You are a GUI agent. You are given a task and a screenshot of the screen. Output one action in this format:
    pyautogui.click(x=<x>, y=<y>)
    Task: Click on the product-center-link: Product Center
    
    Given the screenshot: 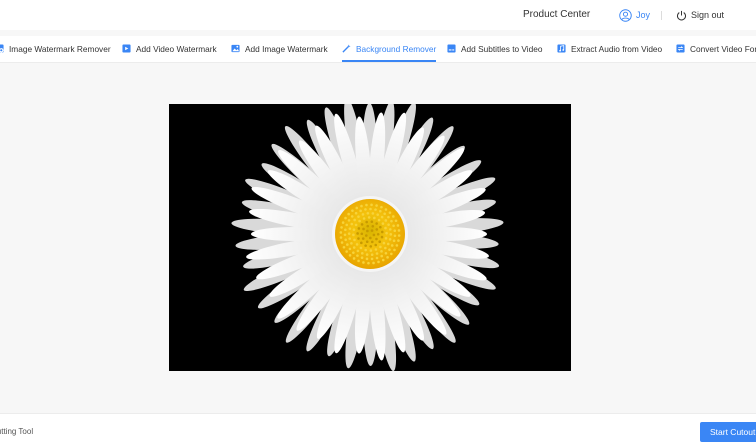 What is the action you would take?
    pyautogui.click(x=556, y=14)
    